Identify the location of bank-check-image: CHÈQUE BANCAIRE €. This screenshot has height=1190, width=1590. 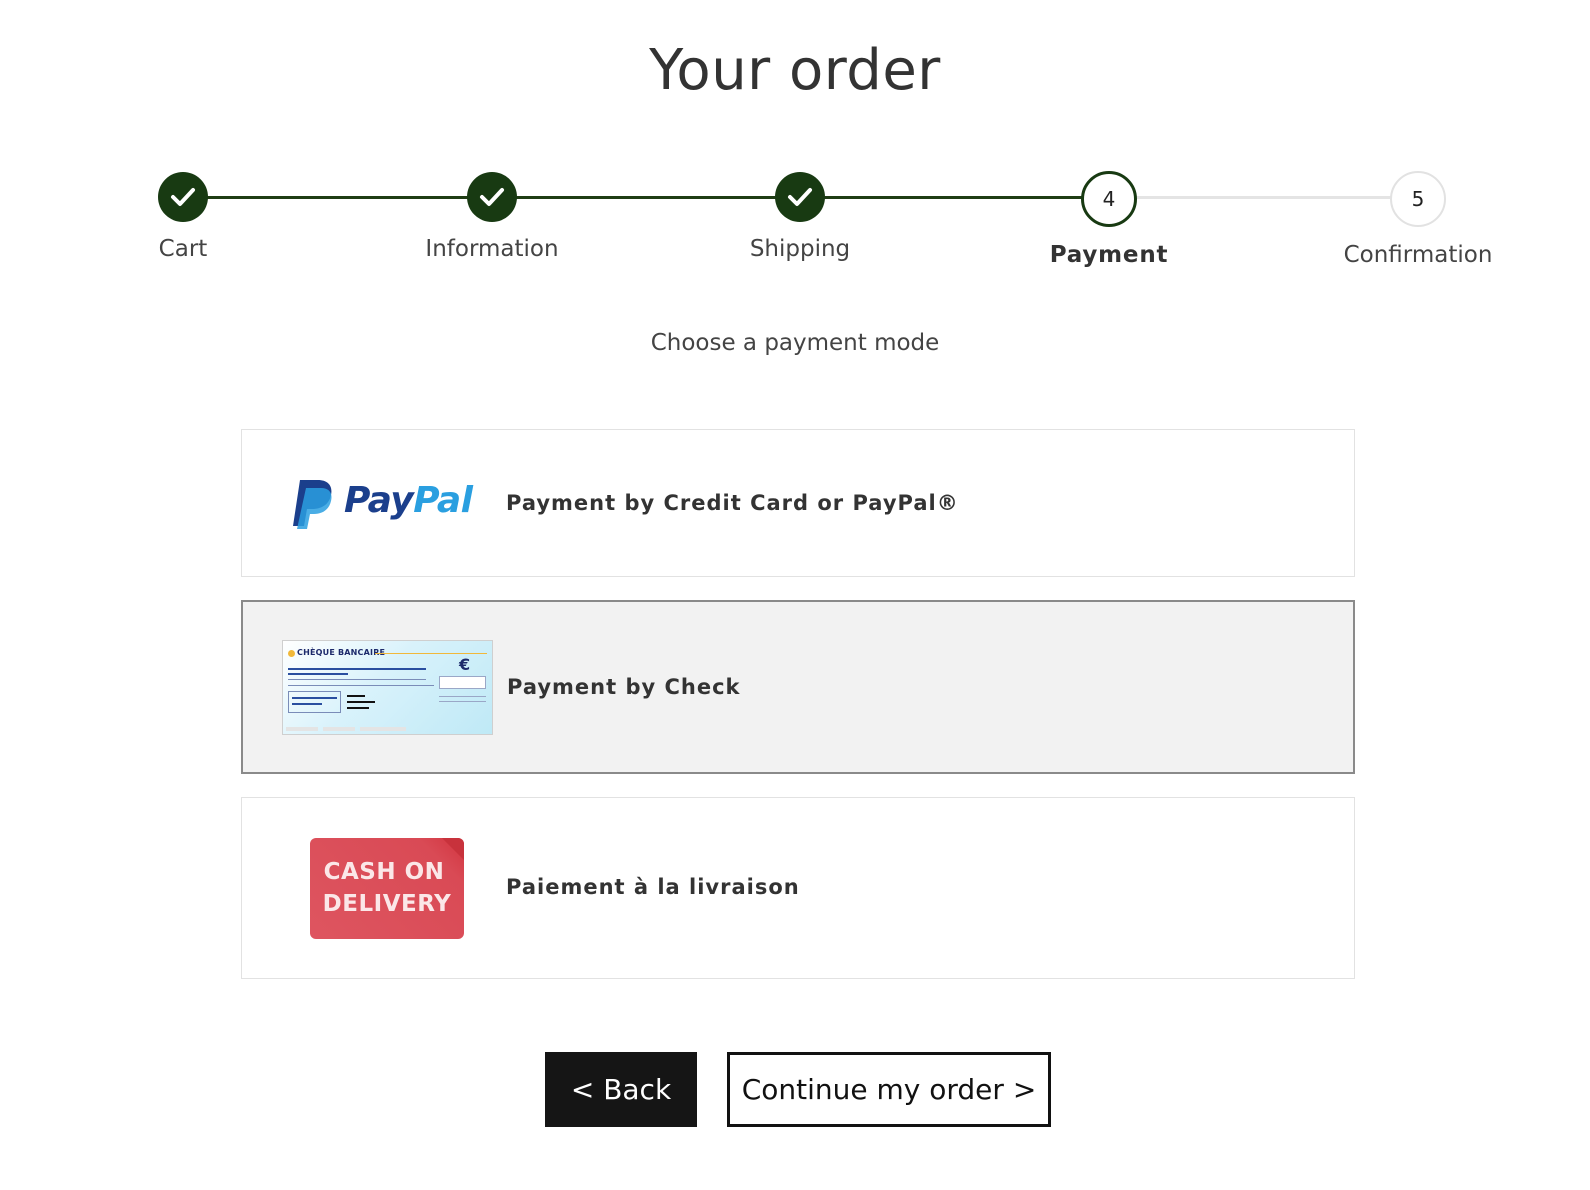
(387, 687).